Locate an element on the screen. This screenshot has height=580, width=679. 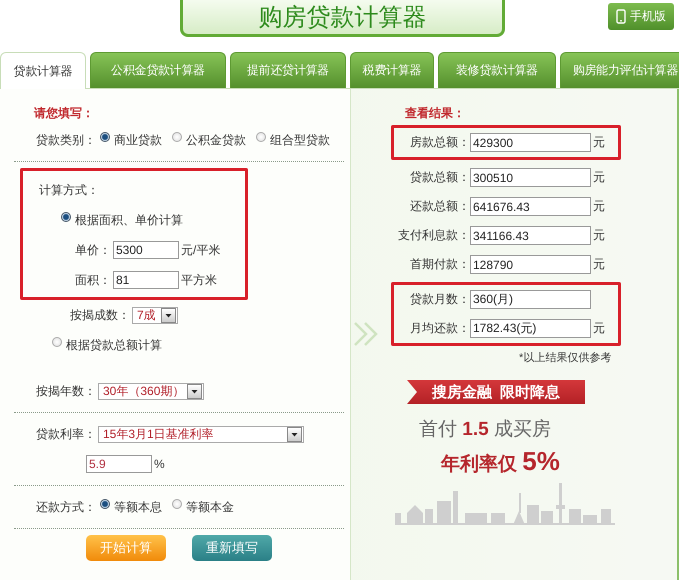
section-heading: 查看结果： is located at coordinates (435, 113).